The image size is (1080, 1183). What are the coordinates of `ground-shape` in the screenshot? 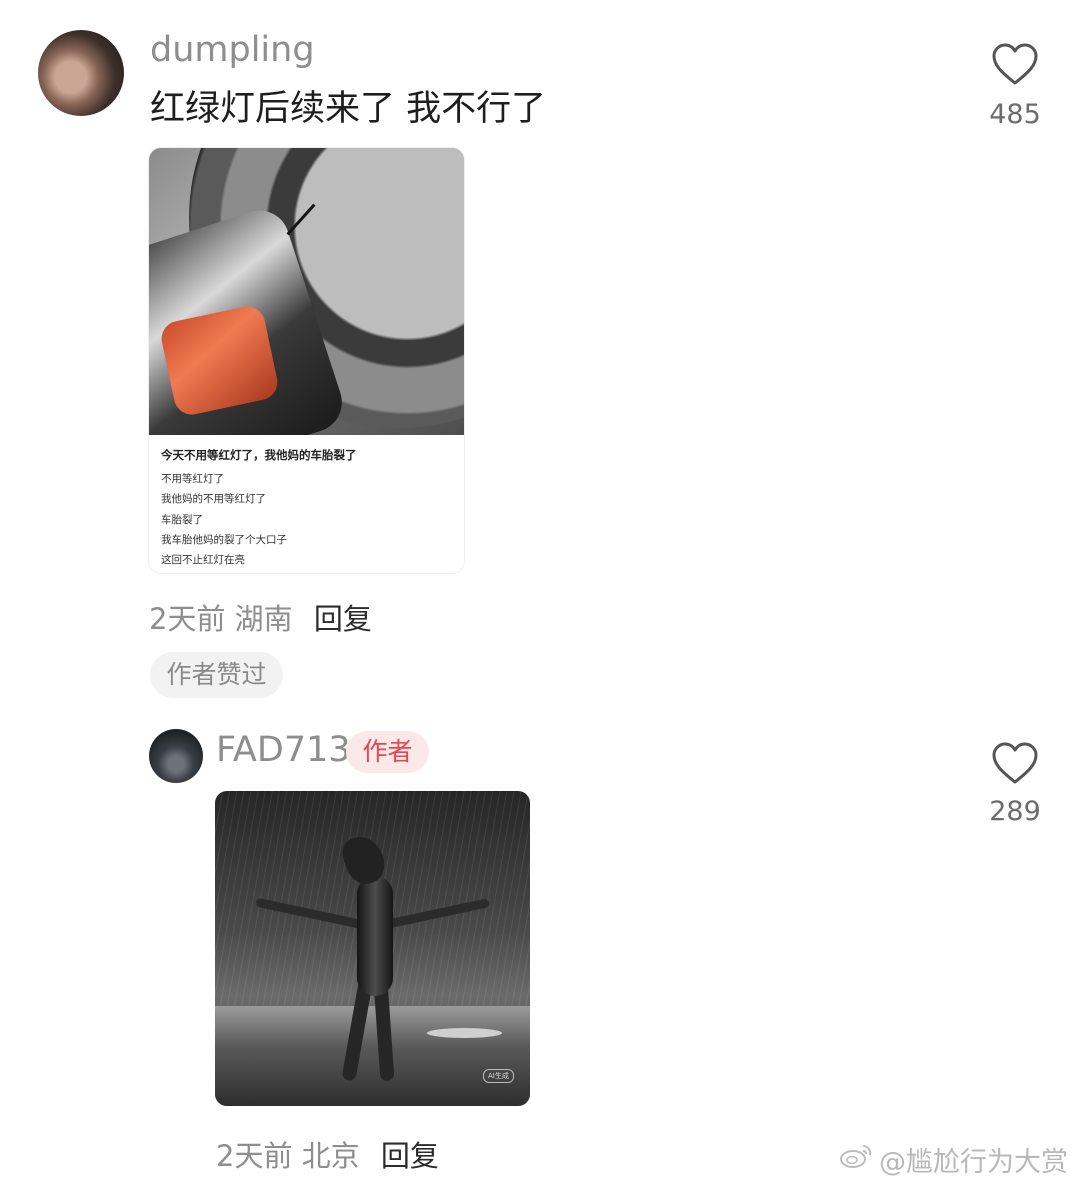 It's located at (372, 1056).